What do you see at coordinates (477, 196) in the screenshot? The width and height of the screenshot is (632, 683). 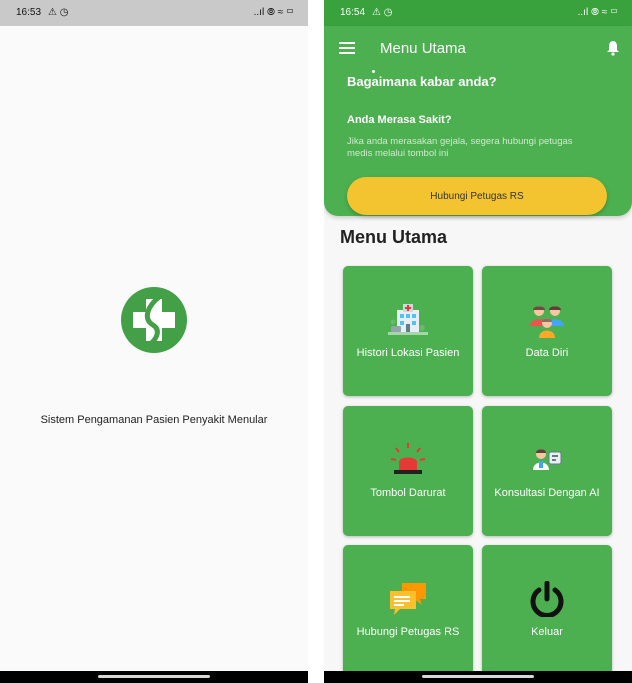 I see `call-staff-button: Hubungi Petugas RS` at bounding box center [477, 196].